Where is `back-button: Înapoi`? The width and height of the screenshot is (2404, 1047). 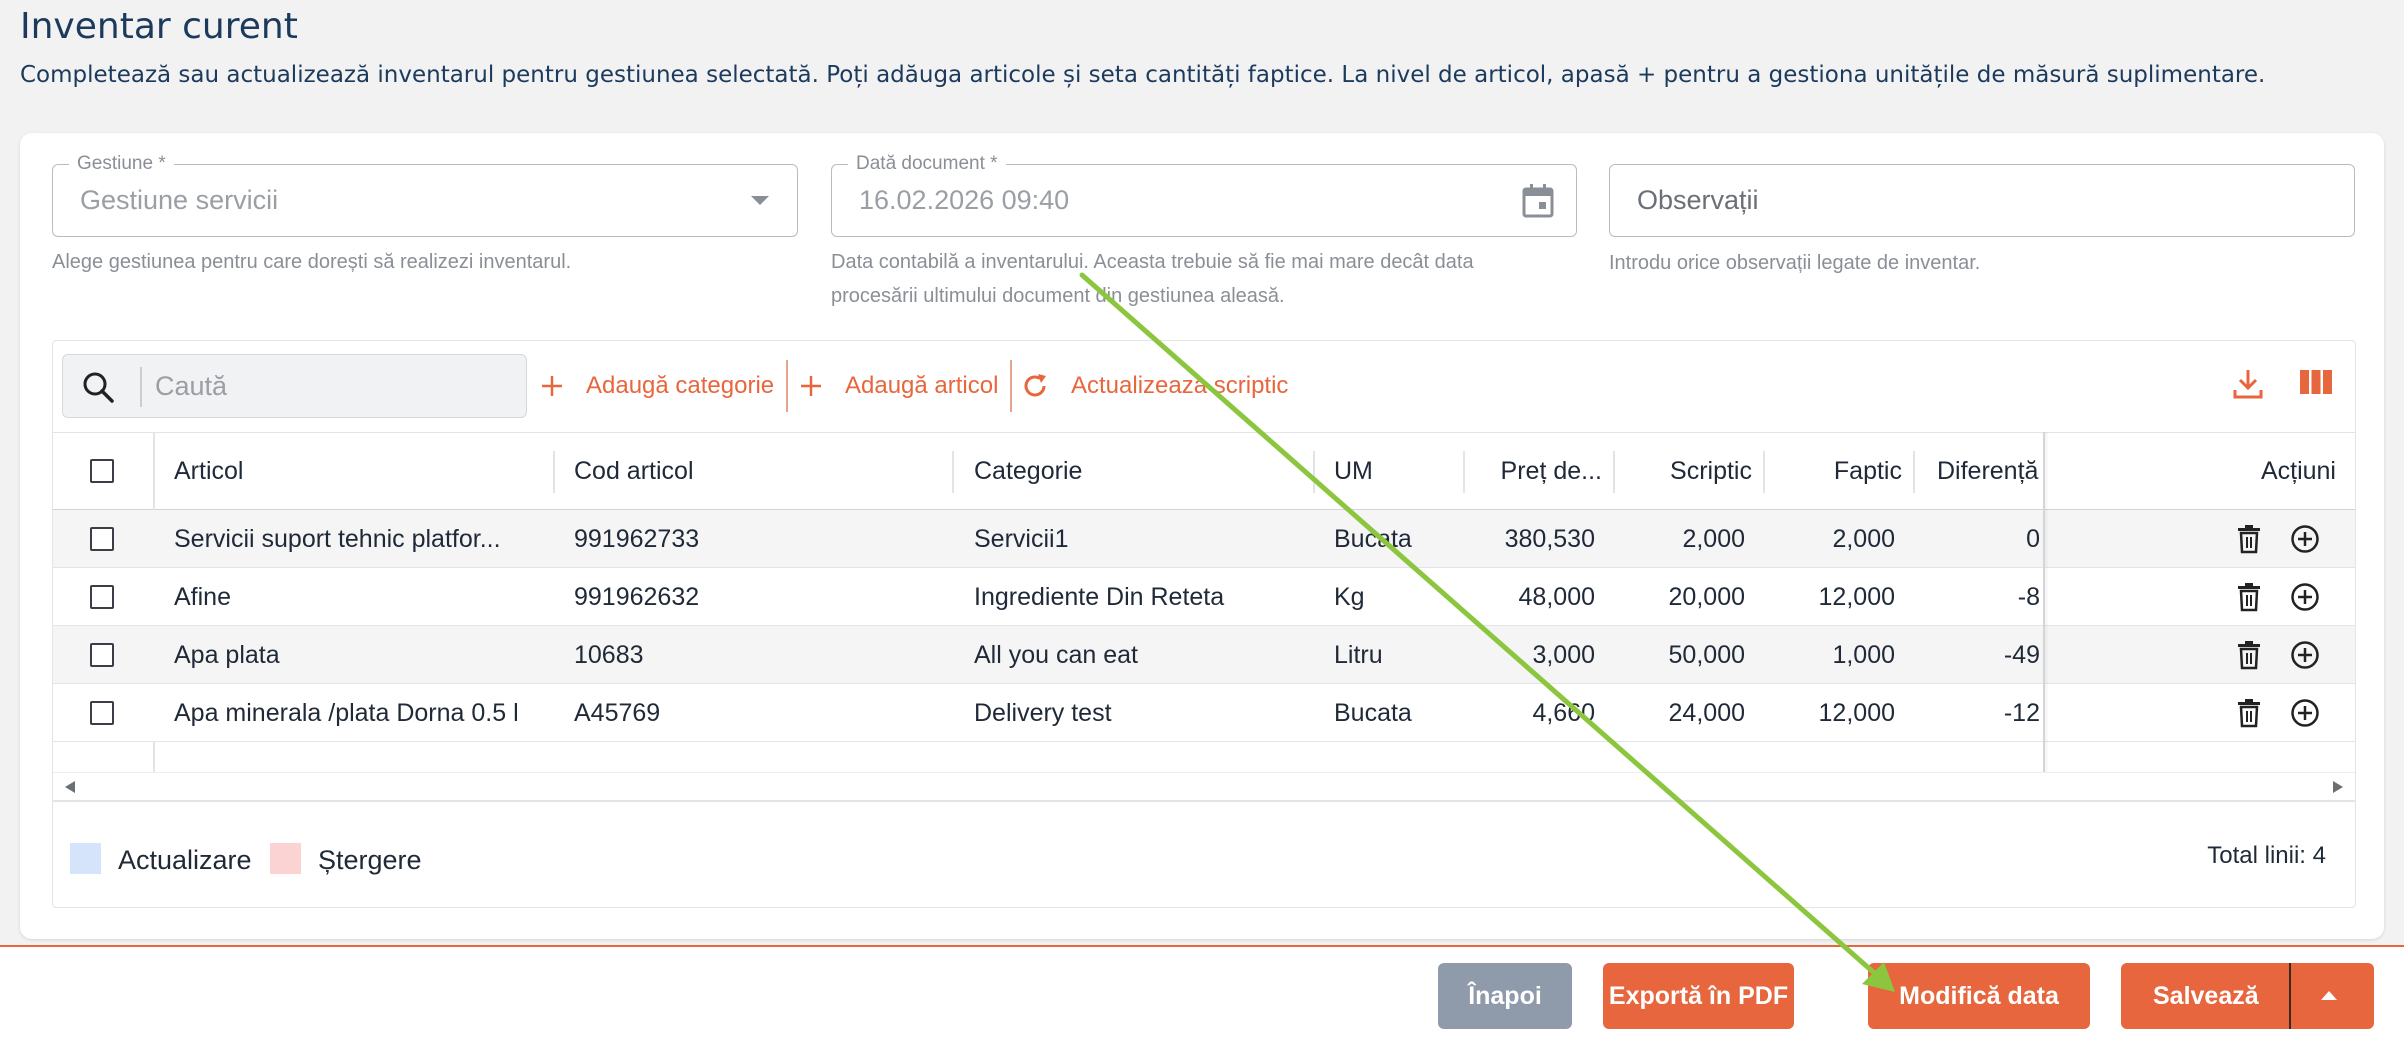 back-button: Înapoi is located at coordinates (1505, 996).